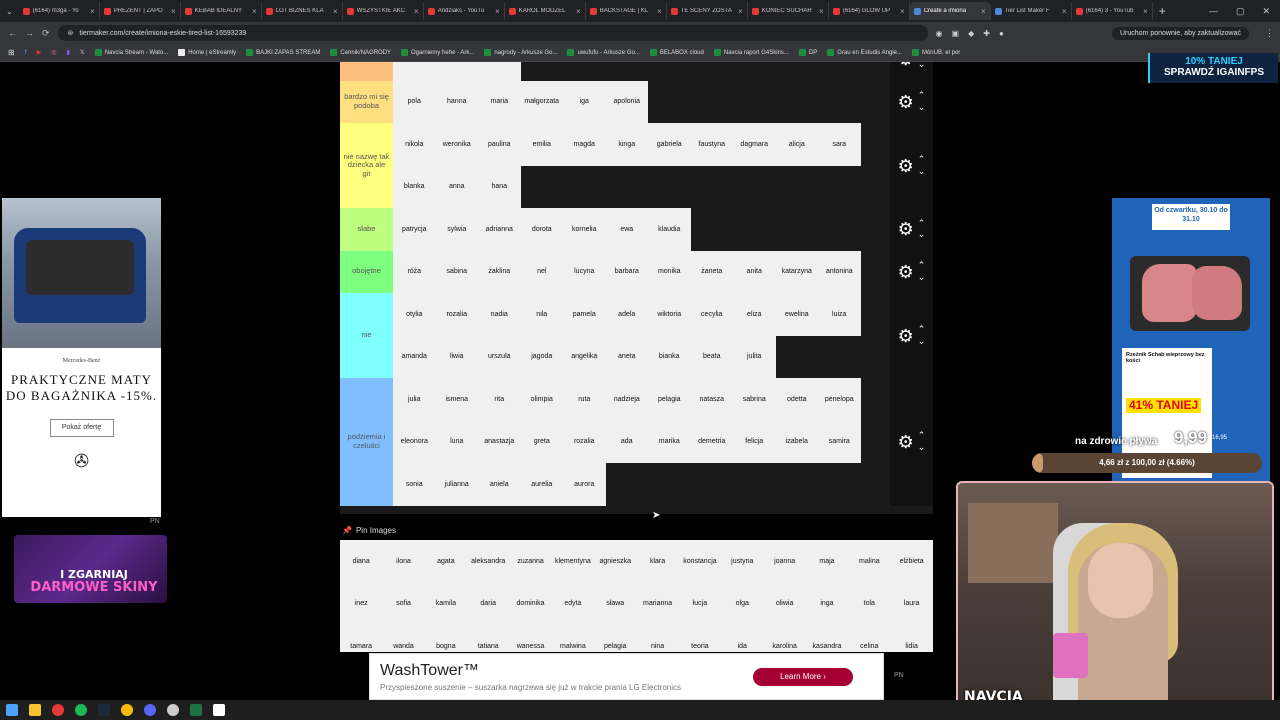  I want to click on bookmark-item: Home | eStreamly, so click(207, 52).